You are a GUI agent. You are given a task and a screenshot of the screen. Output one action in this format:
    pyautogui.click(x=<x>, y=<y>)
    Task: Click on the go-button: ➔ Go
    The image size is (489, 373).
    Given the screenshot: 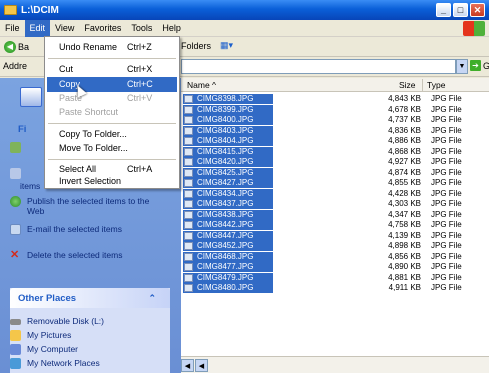 What is the action you would take?
    pyautogui.click(x=479, y=65)
    